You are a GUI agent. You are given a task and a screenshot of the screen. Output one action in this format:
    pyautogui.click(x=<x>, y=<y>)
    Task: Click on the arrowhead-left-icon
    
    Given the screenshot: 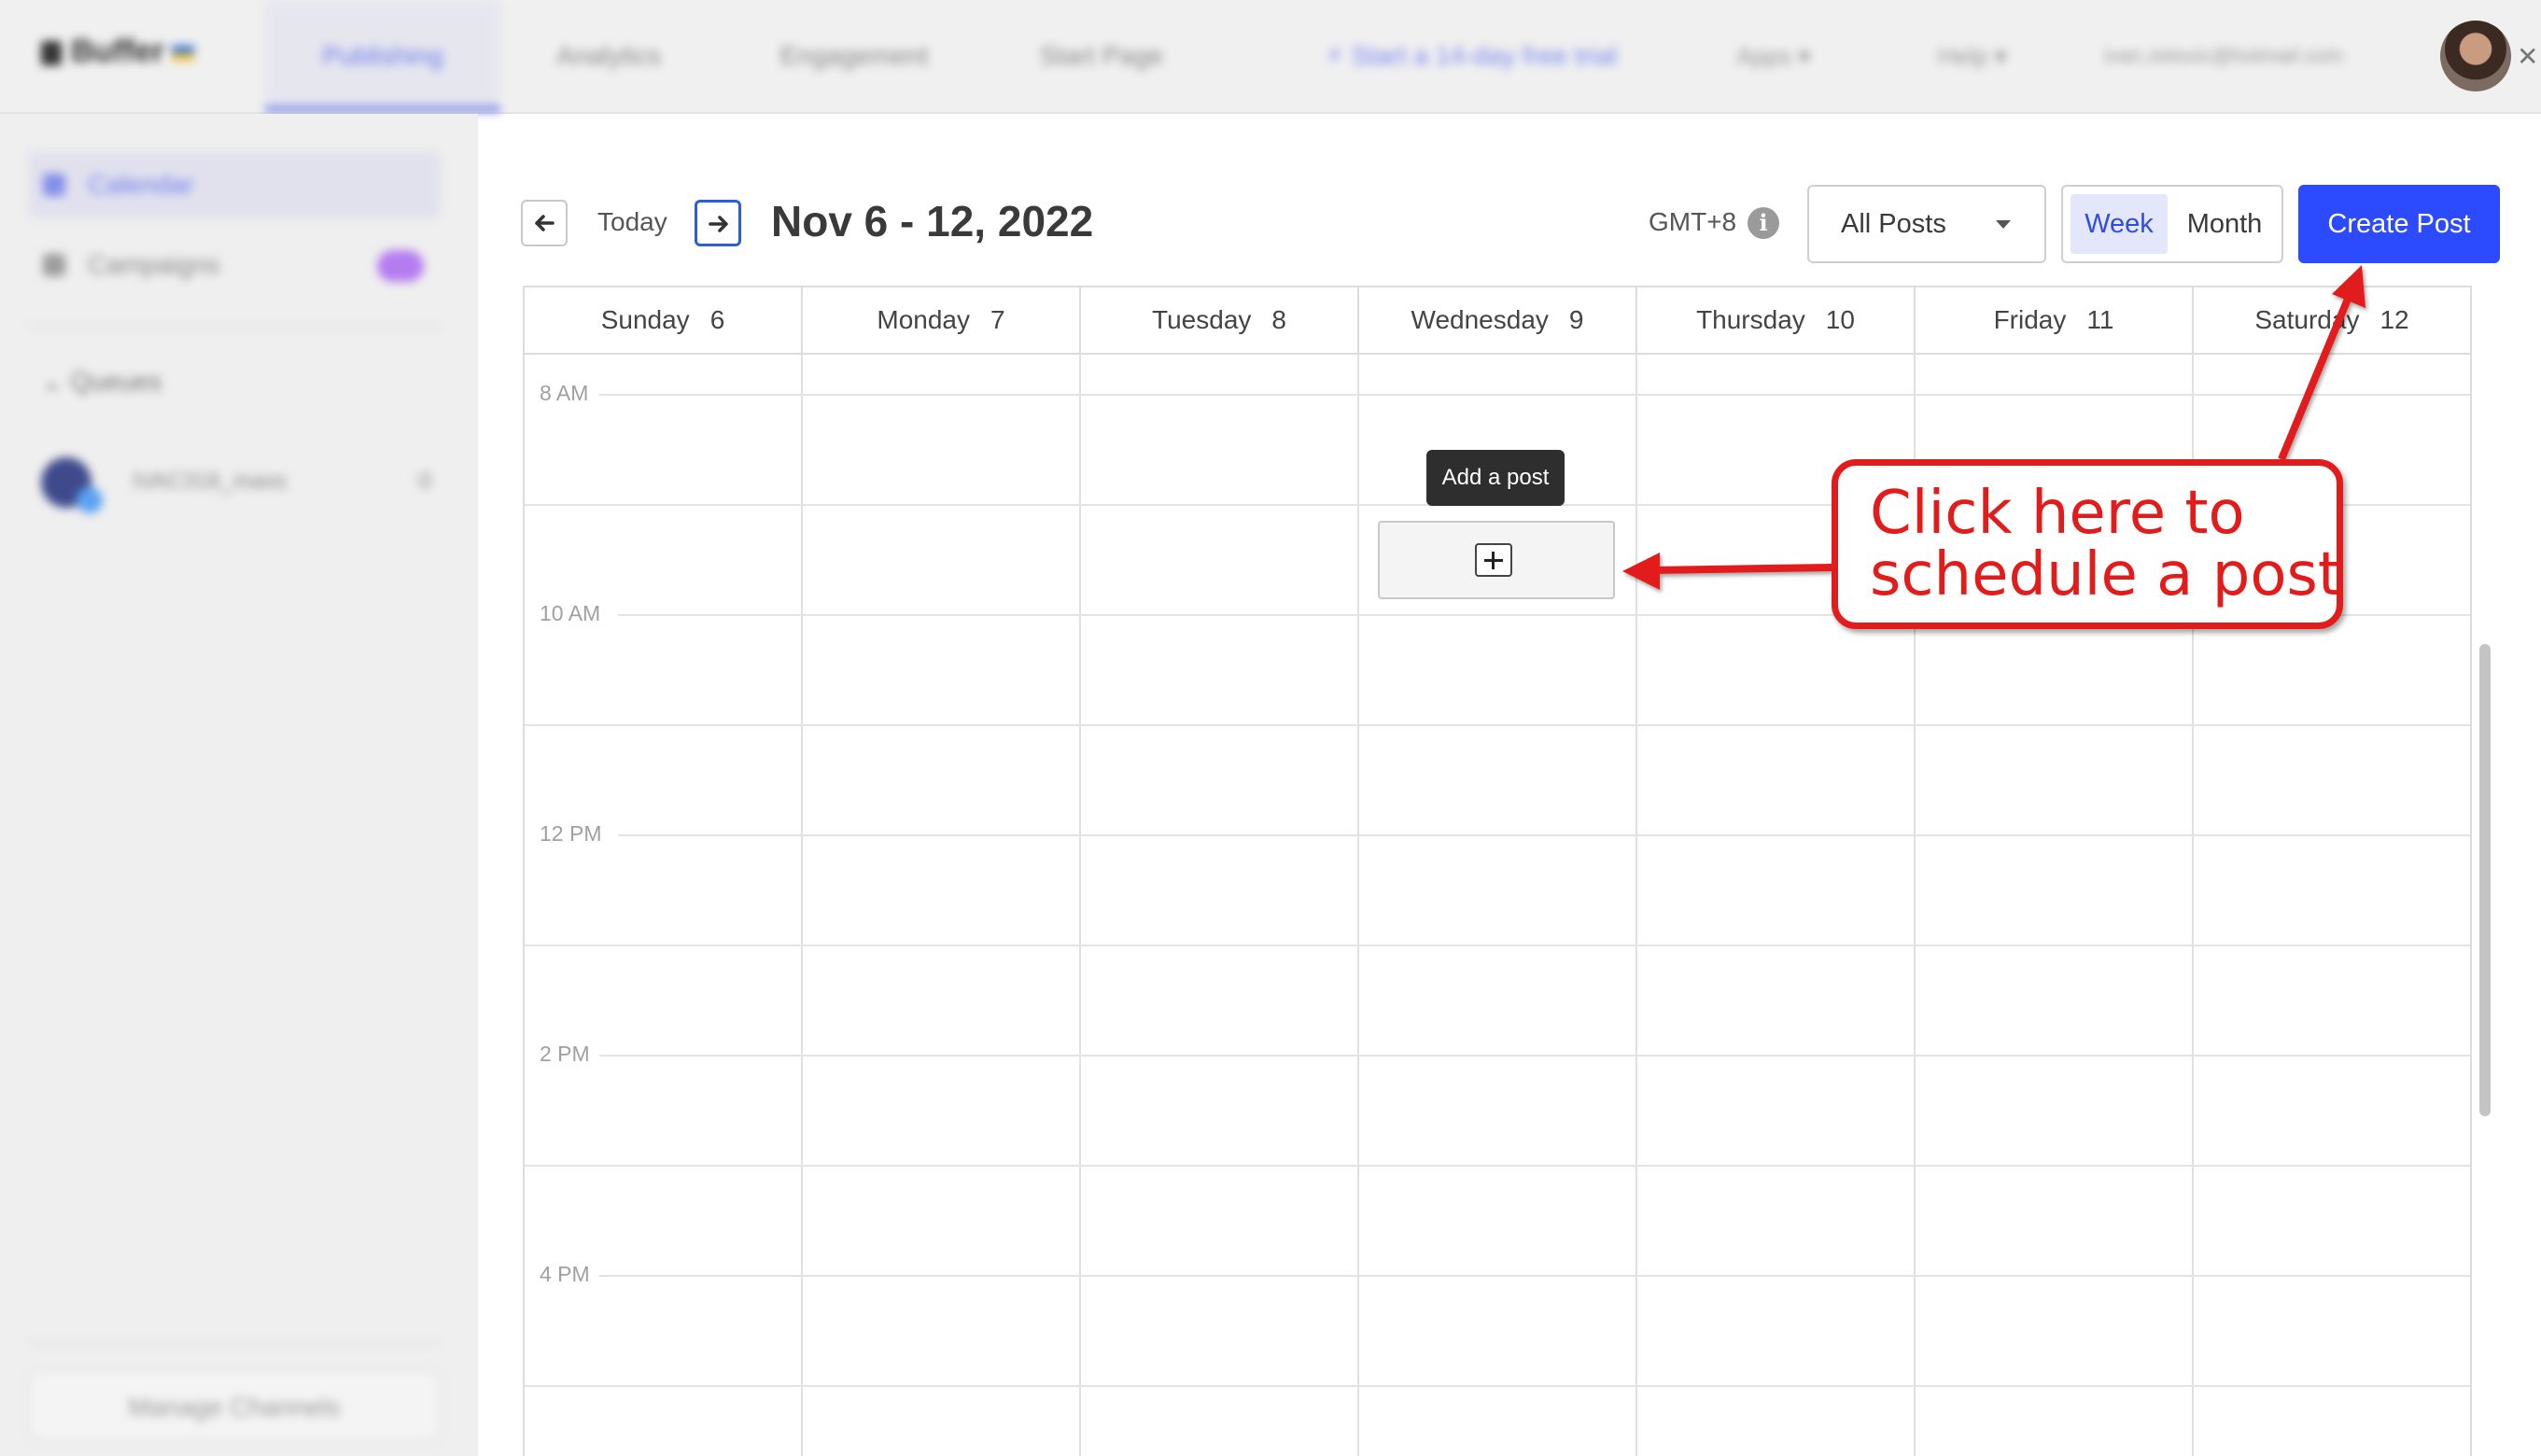 What is the action you would take?
    pyautogui.click(x=1641, y=571)
    